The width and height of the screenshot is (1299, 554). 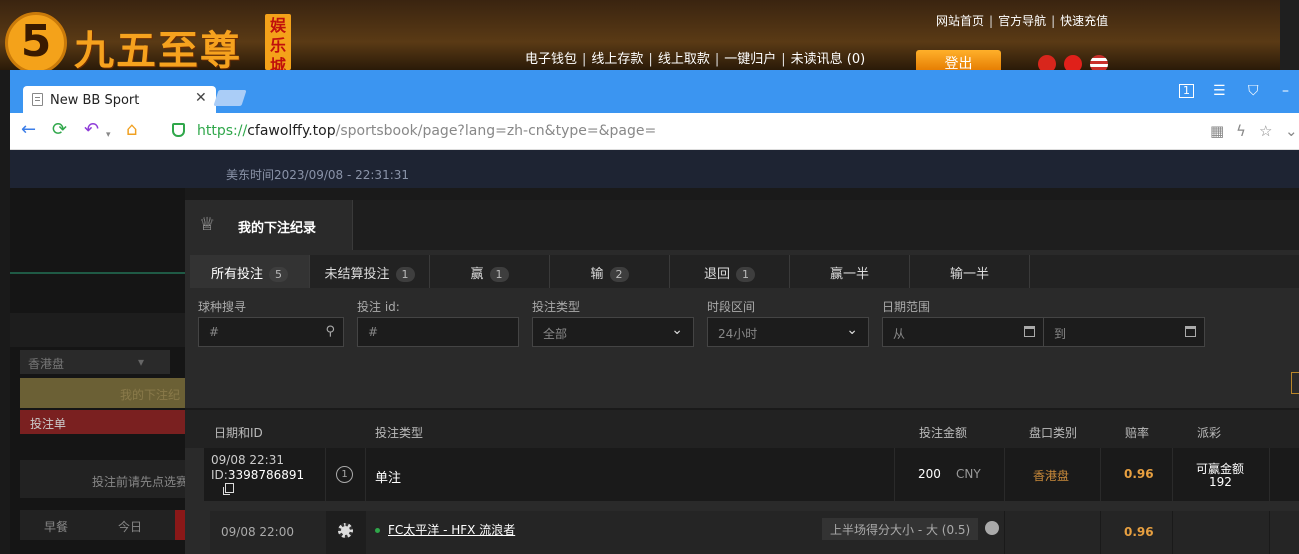 I want to click on tab-title: New BB Sport, so click(x=95, y=100).